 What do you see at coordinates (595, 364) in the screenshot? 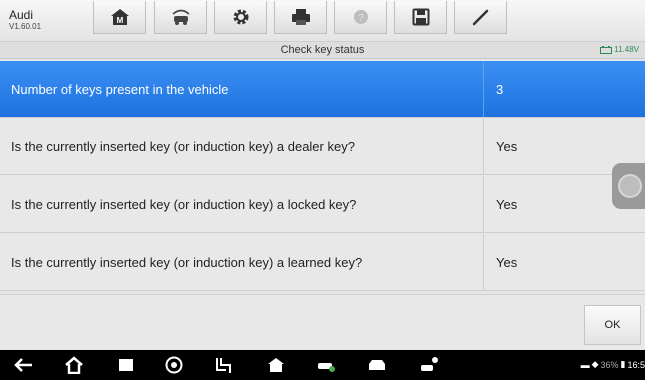
I see `wifi-icon: ◆` at bounding box center [595, 364].